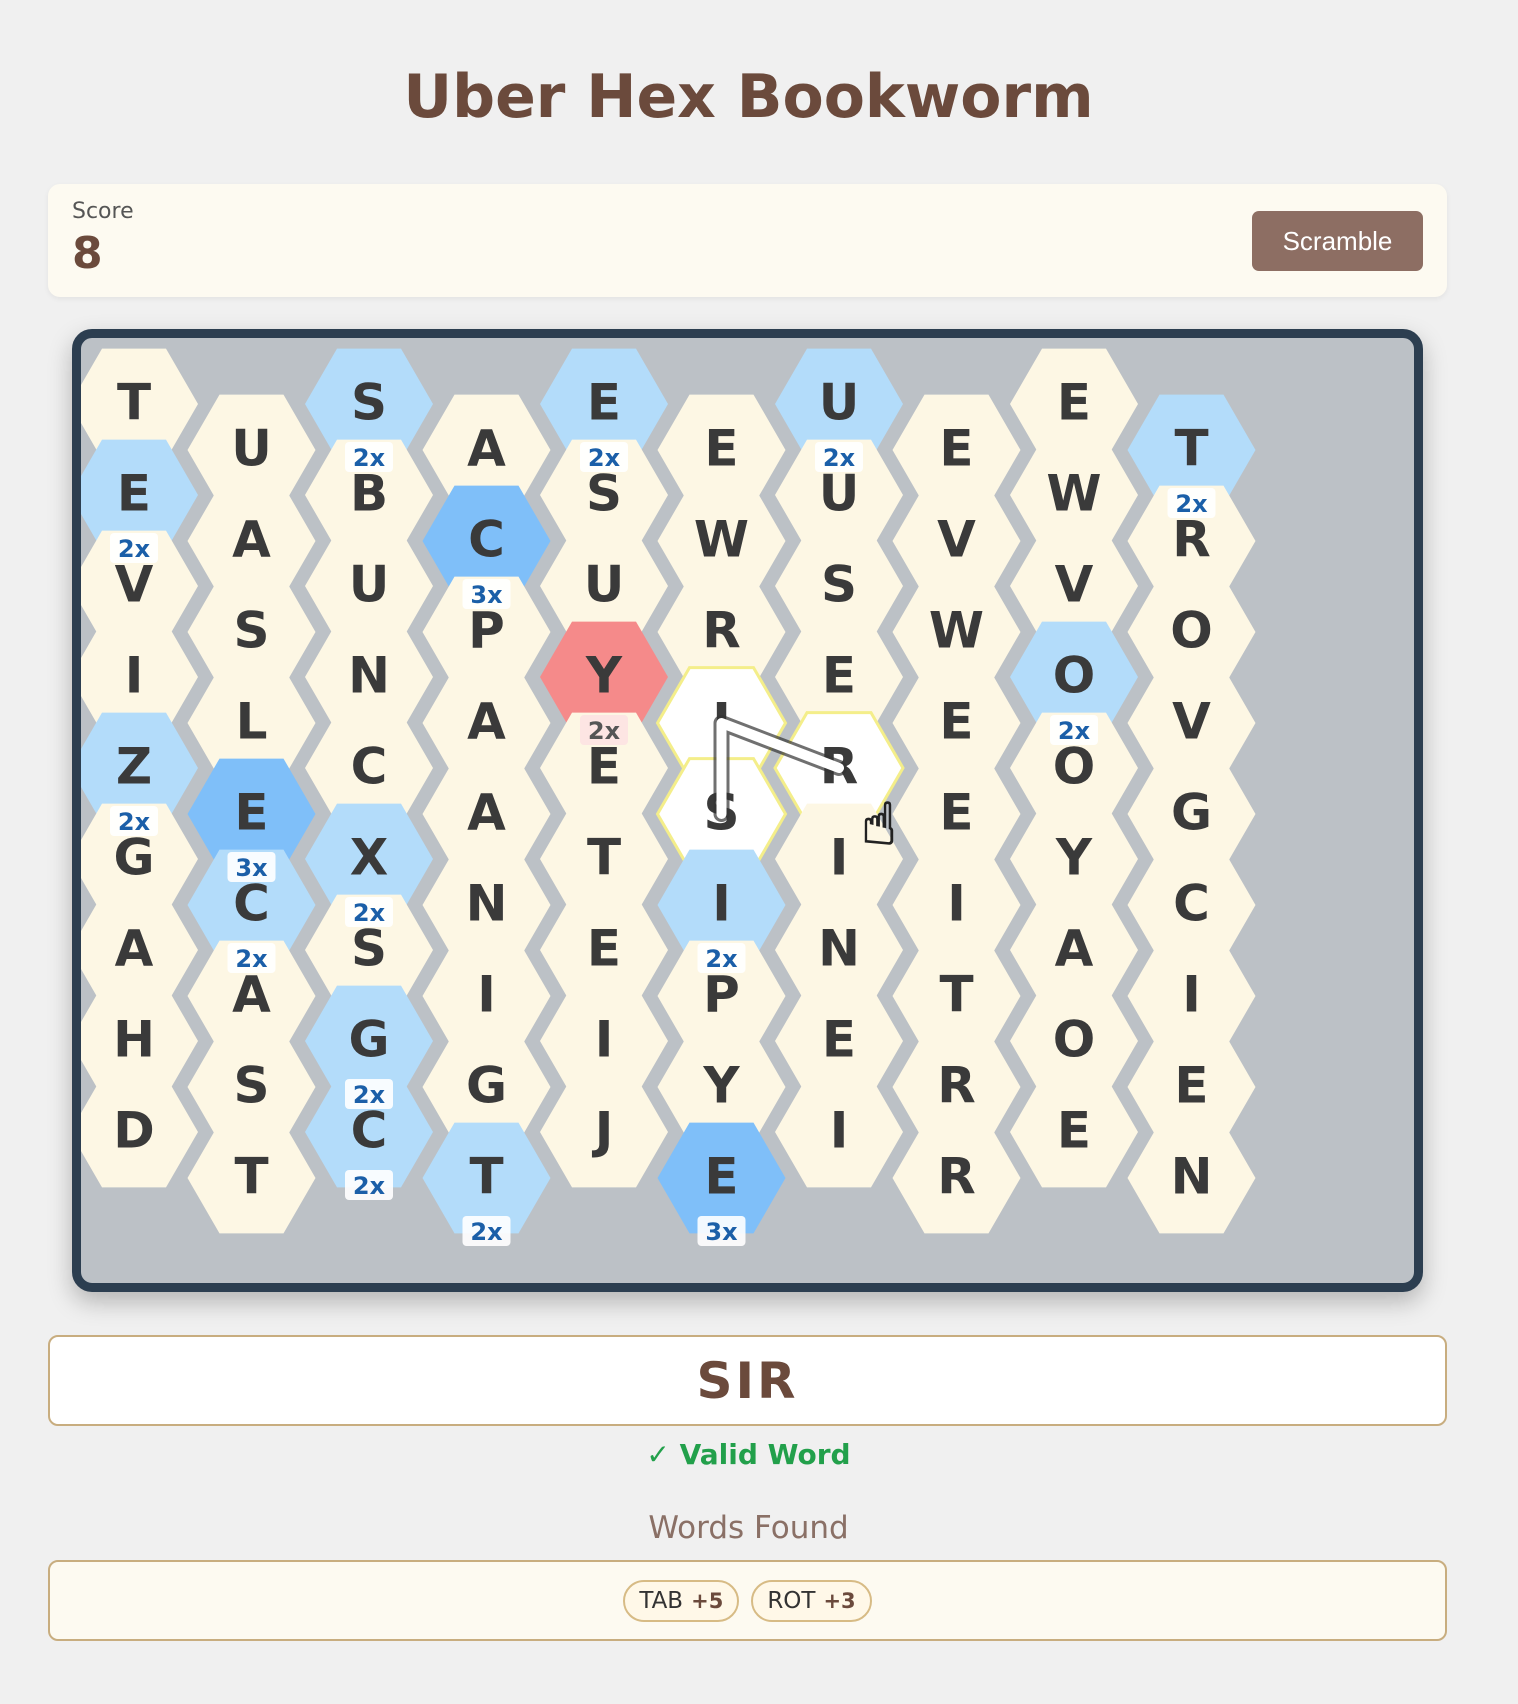 Image resolution: width=1518 pixels, height=1704 pixels. Describe the element at coordinates (1074, 1132) in the screenshot. I see `hex-tile: E` at that location.